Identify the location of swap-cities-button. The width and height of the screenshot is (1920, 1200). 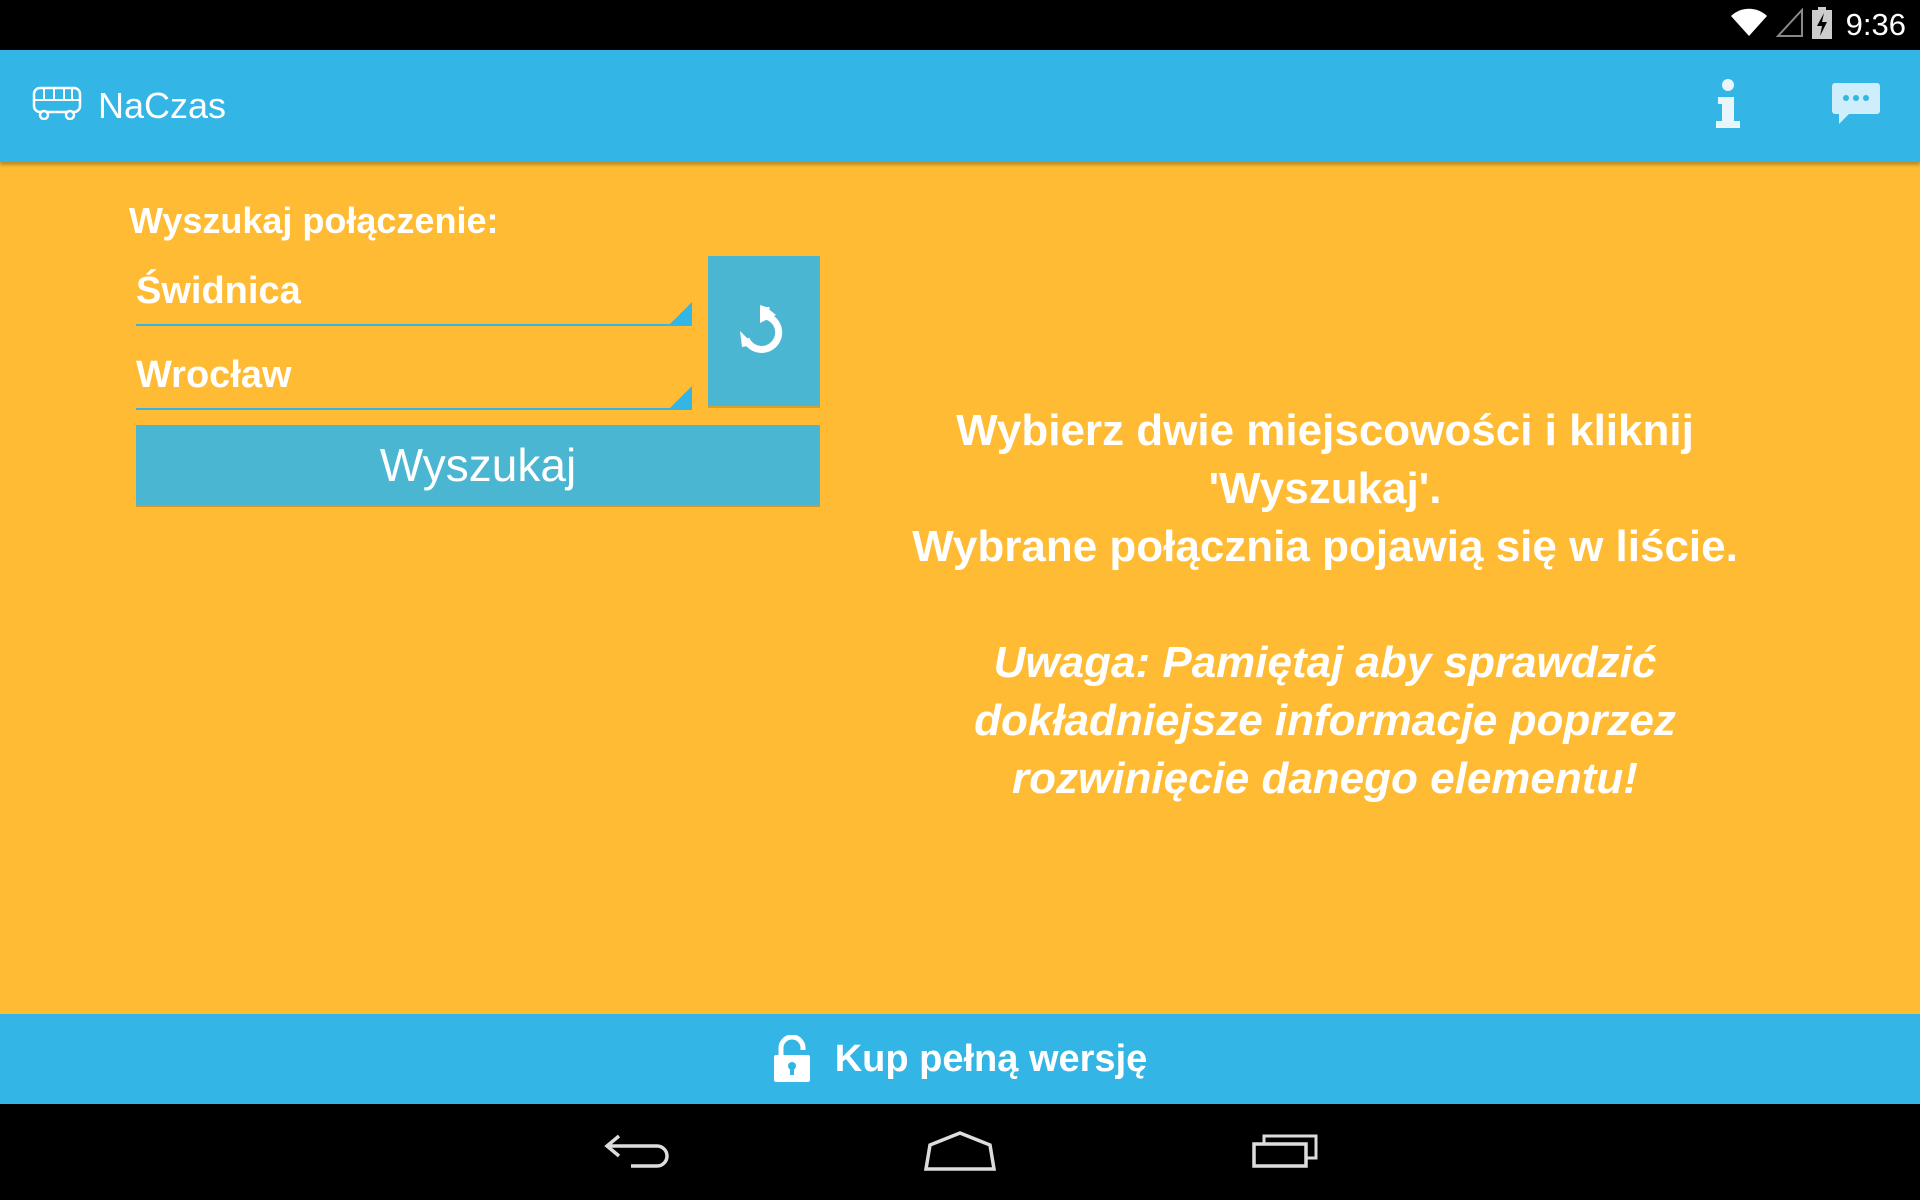
(764, 331).